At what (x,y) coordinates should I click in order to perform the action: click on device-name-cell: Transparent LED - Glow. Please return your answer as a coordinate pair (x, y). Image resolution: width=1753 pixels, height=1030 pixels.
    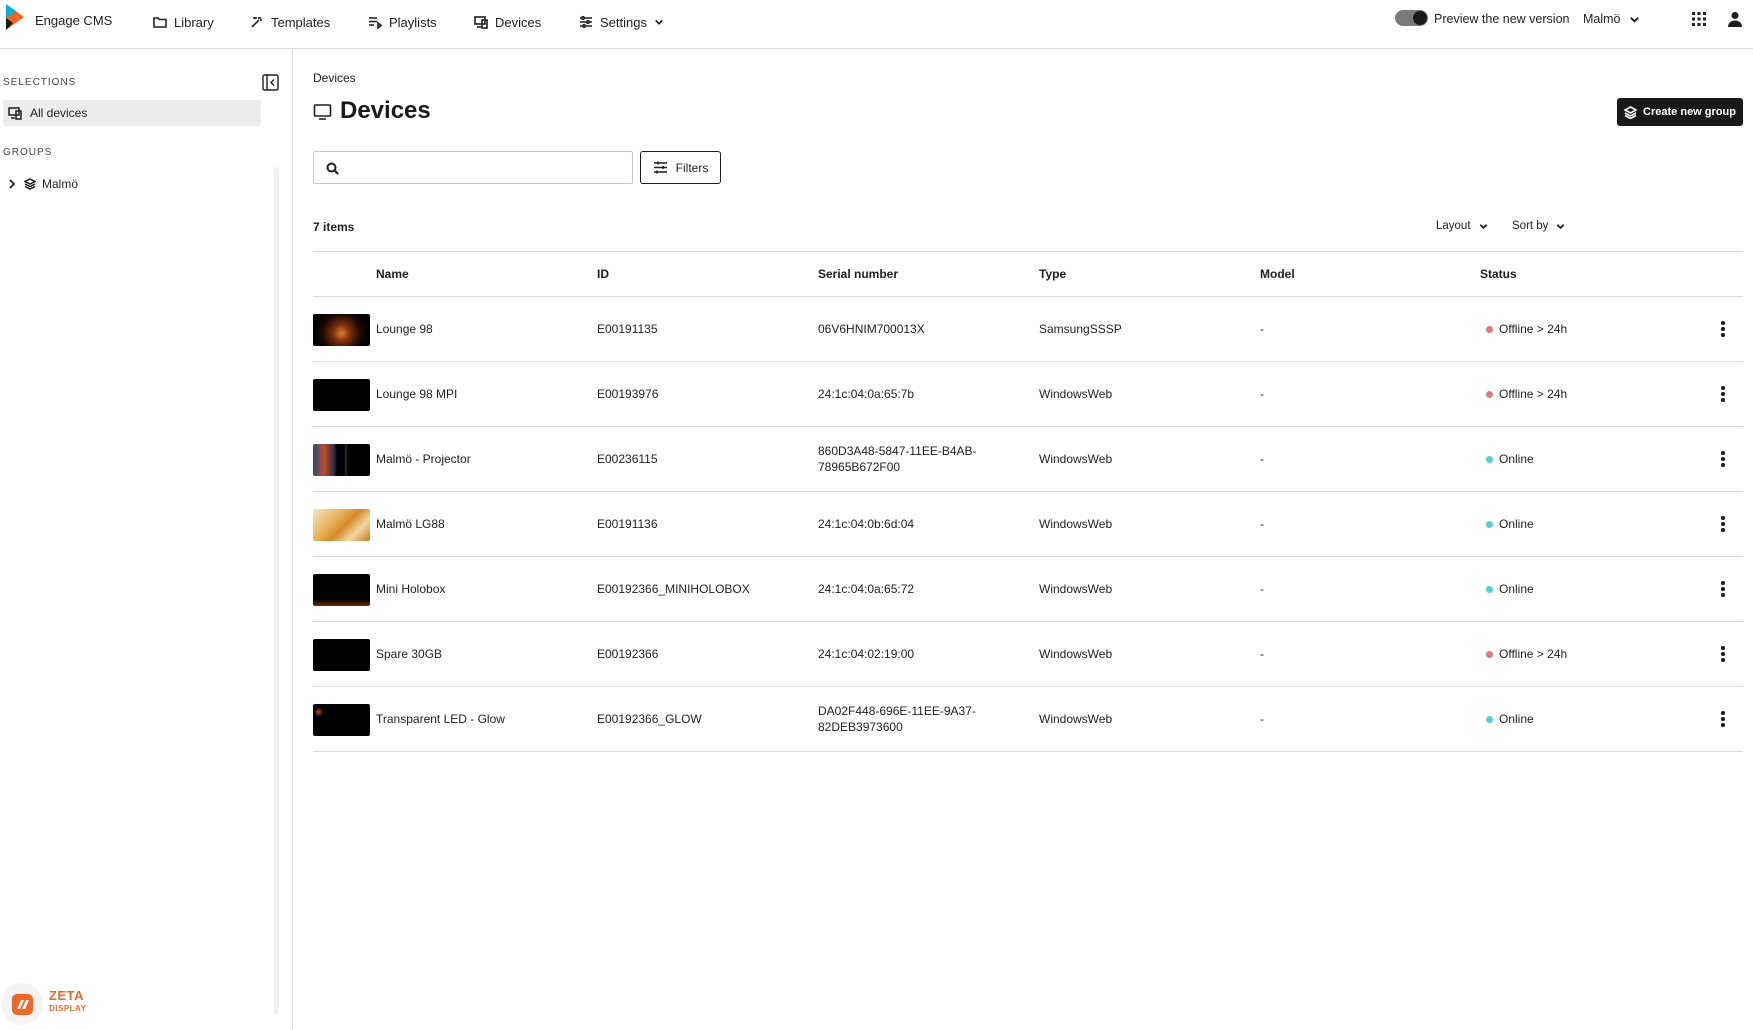
    Looking at the image, I should click on (440, 719).